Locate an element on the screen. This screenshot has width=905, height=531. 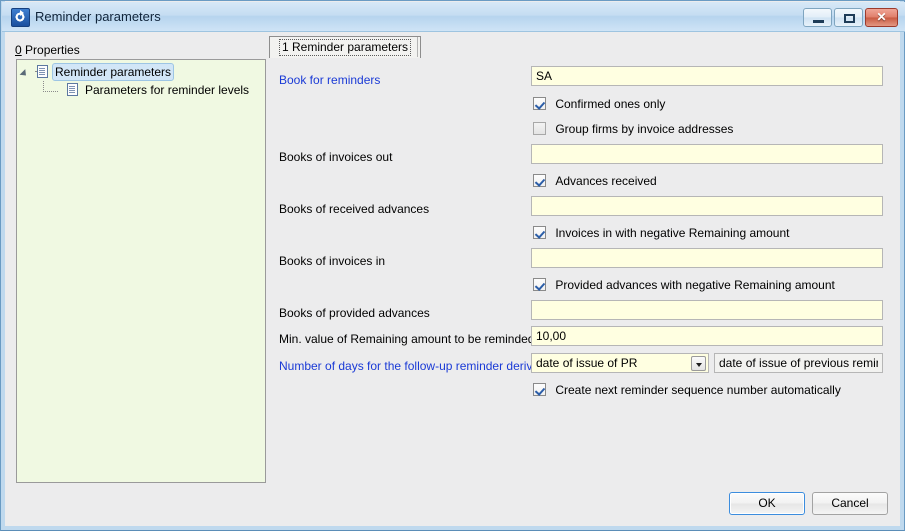
input-min-value-remaining-amount is located at coordinates (707, 336).